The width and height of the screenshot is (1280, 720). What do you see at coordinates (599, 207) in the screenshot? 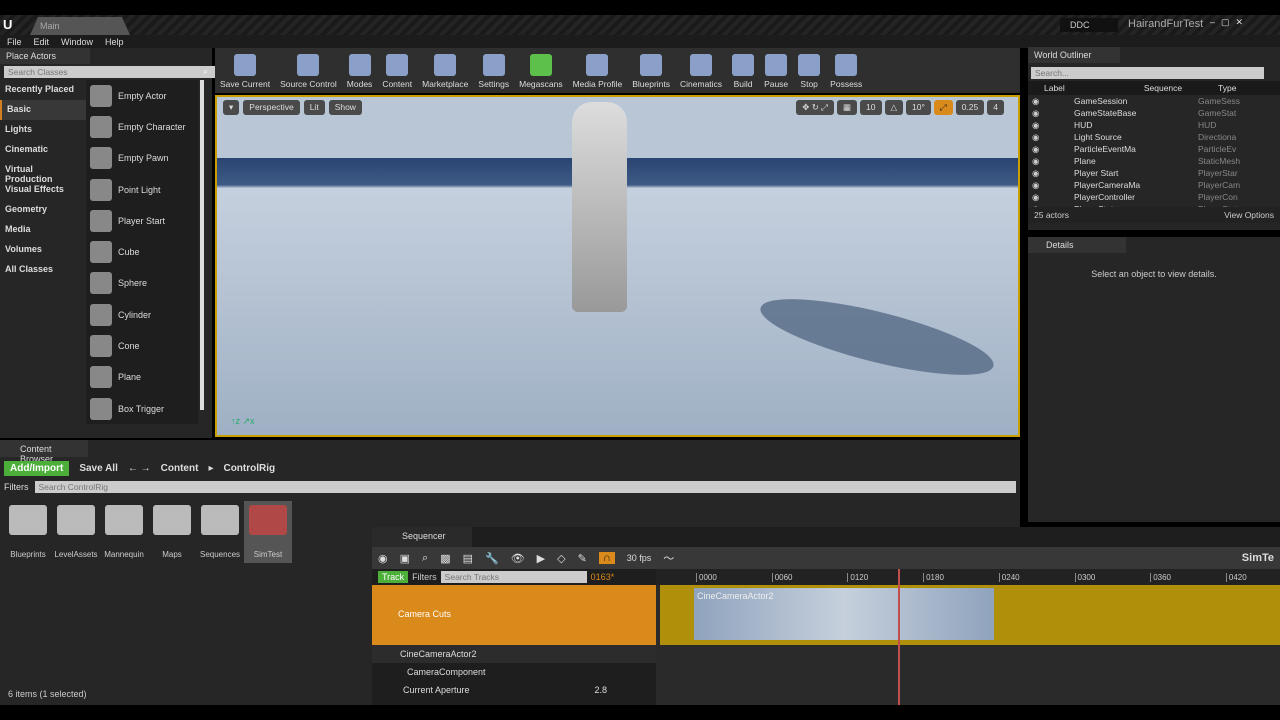
I see `character-mannequin` at bounding box center [599, 207].